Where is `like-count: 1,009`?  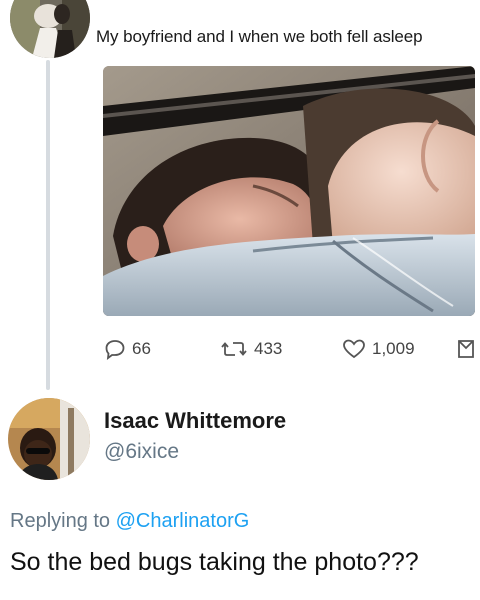 like-count: 1,009 is located at coordinates (393, 348).